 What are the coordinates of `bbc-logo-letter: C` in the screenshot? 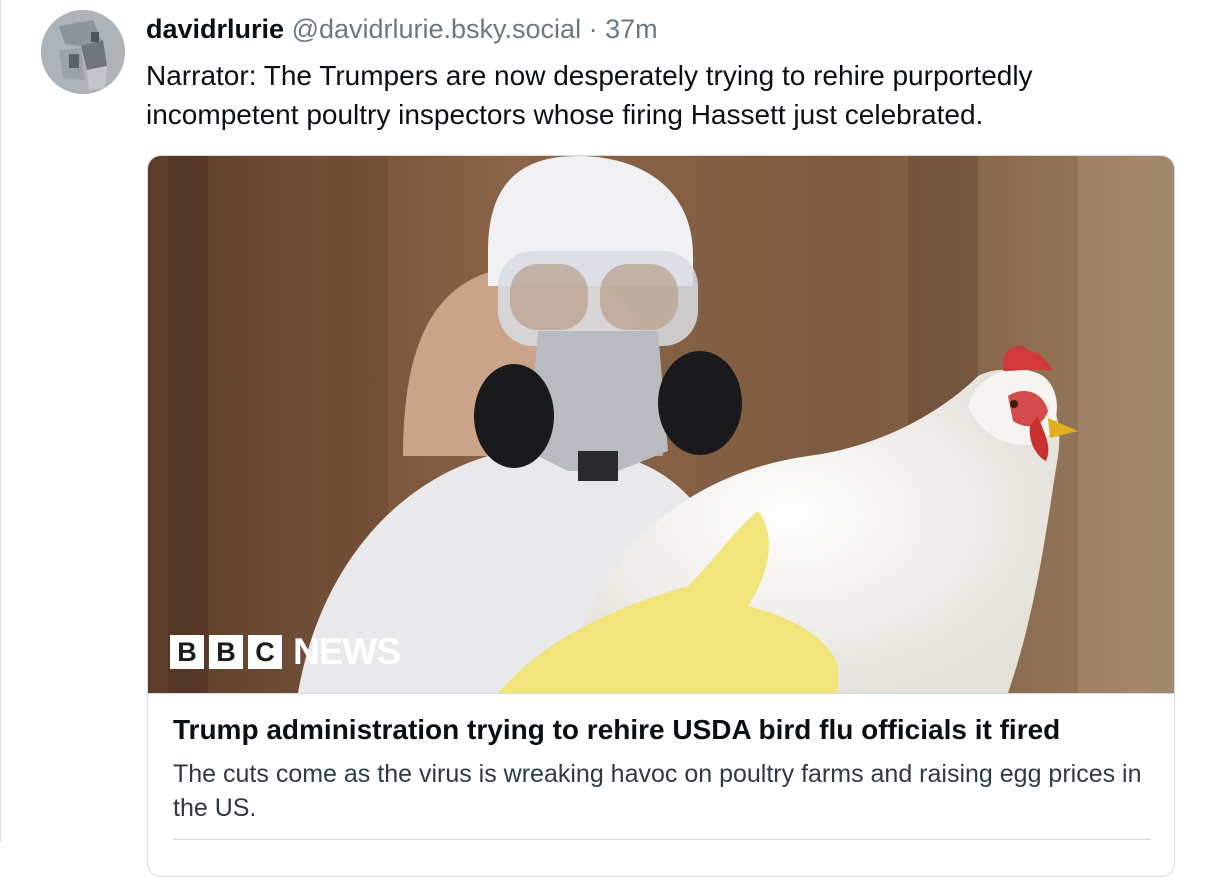 It's located at (265, 652).